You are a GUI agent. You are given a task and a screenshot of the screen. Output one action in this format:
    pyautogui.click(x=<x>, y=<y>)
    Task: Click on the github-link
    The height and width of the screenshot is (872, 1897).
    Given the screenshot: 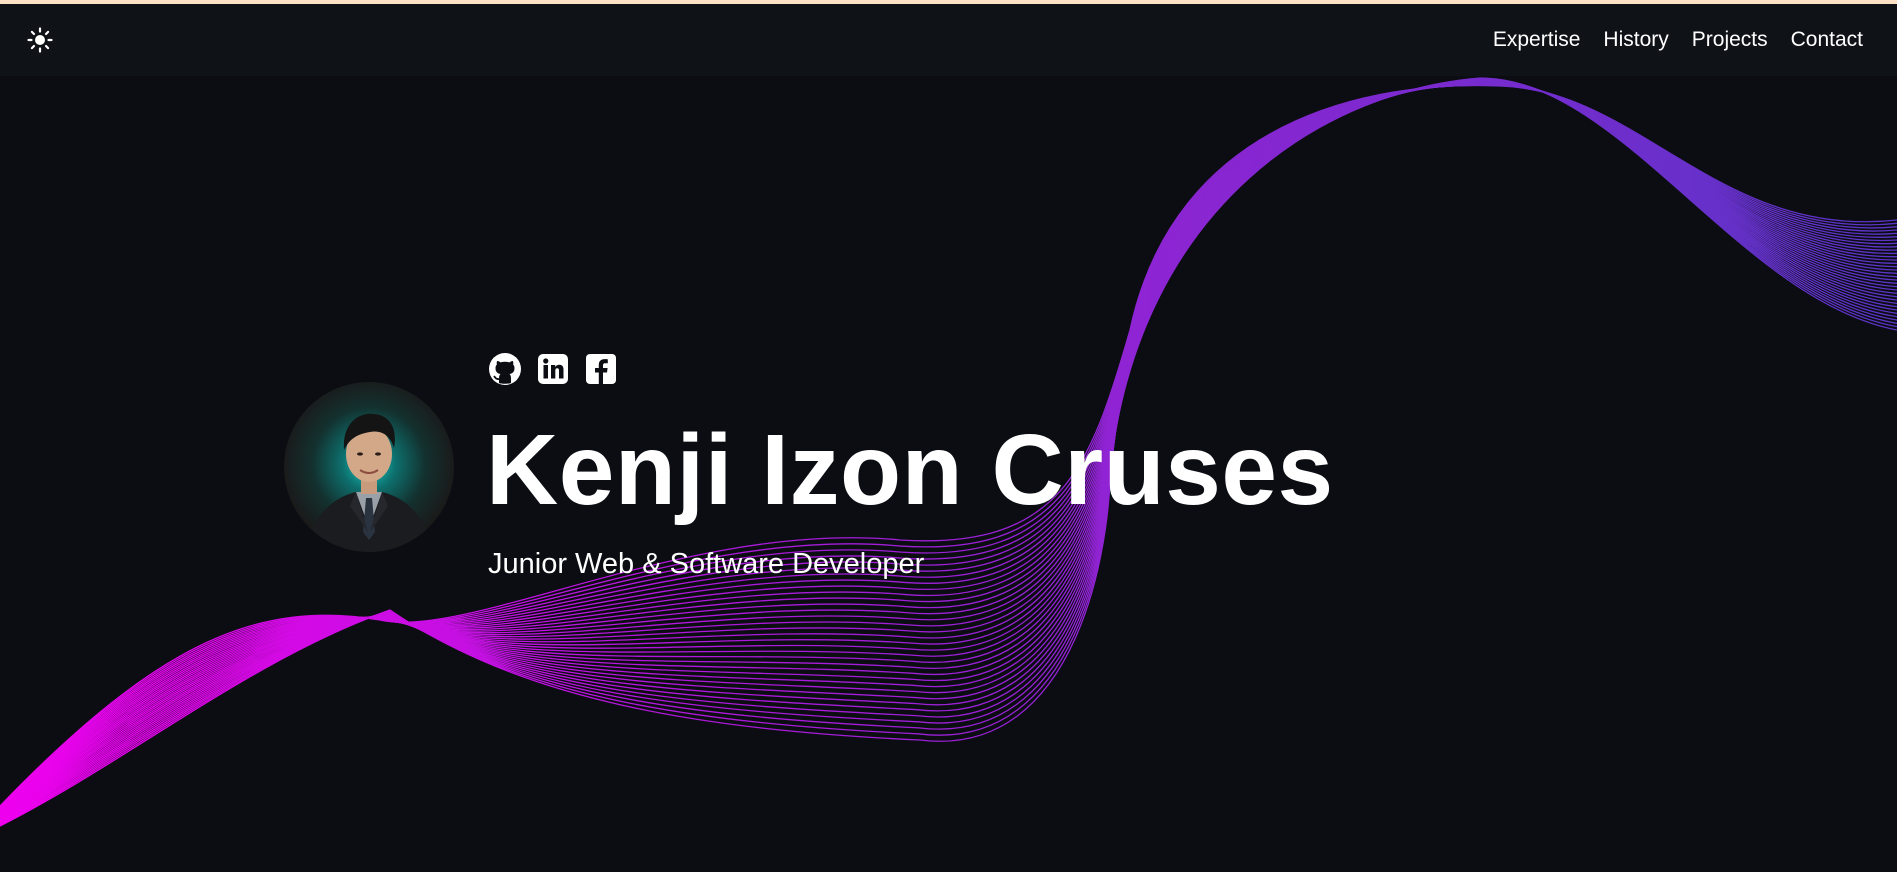 What is the action you would take?
    pyautogui.click(x=505, y=369)
    